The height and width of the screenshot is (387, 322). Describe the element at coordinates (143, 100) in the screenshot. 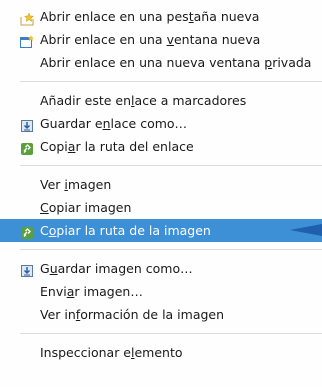

I see `menu-item-label: Añadir este enlace a marcadores` at that location.